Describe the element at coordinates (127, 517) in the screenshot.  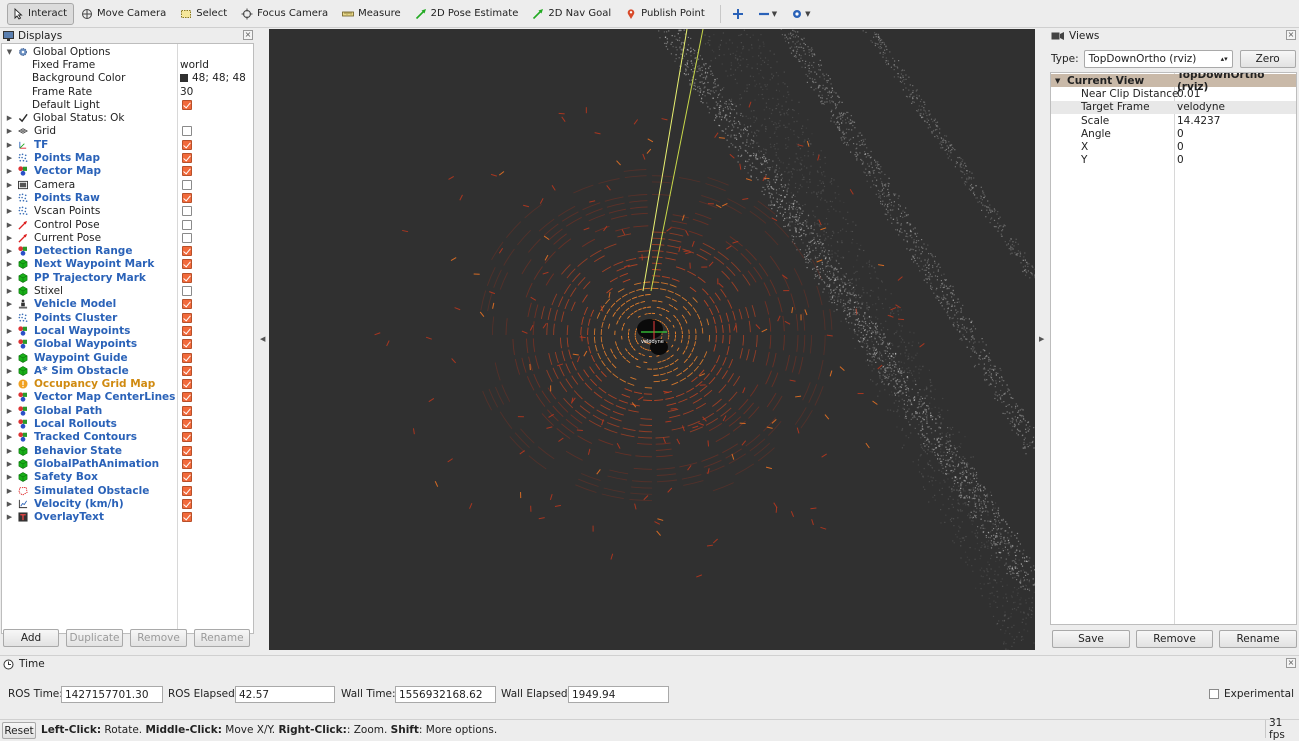
I see `display-overlaytext: ▶OverlayText` at that location.